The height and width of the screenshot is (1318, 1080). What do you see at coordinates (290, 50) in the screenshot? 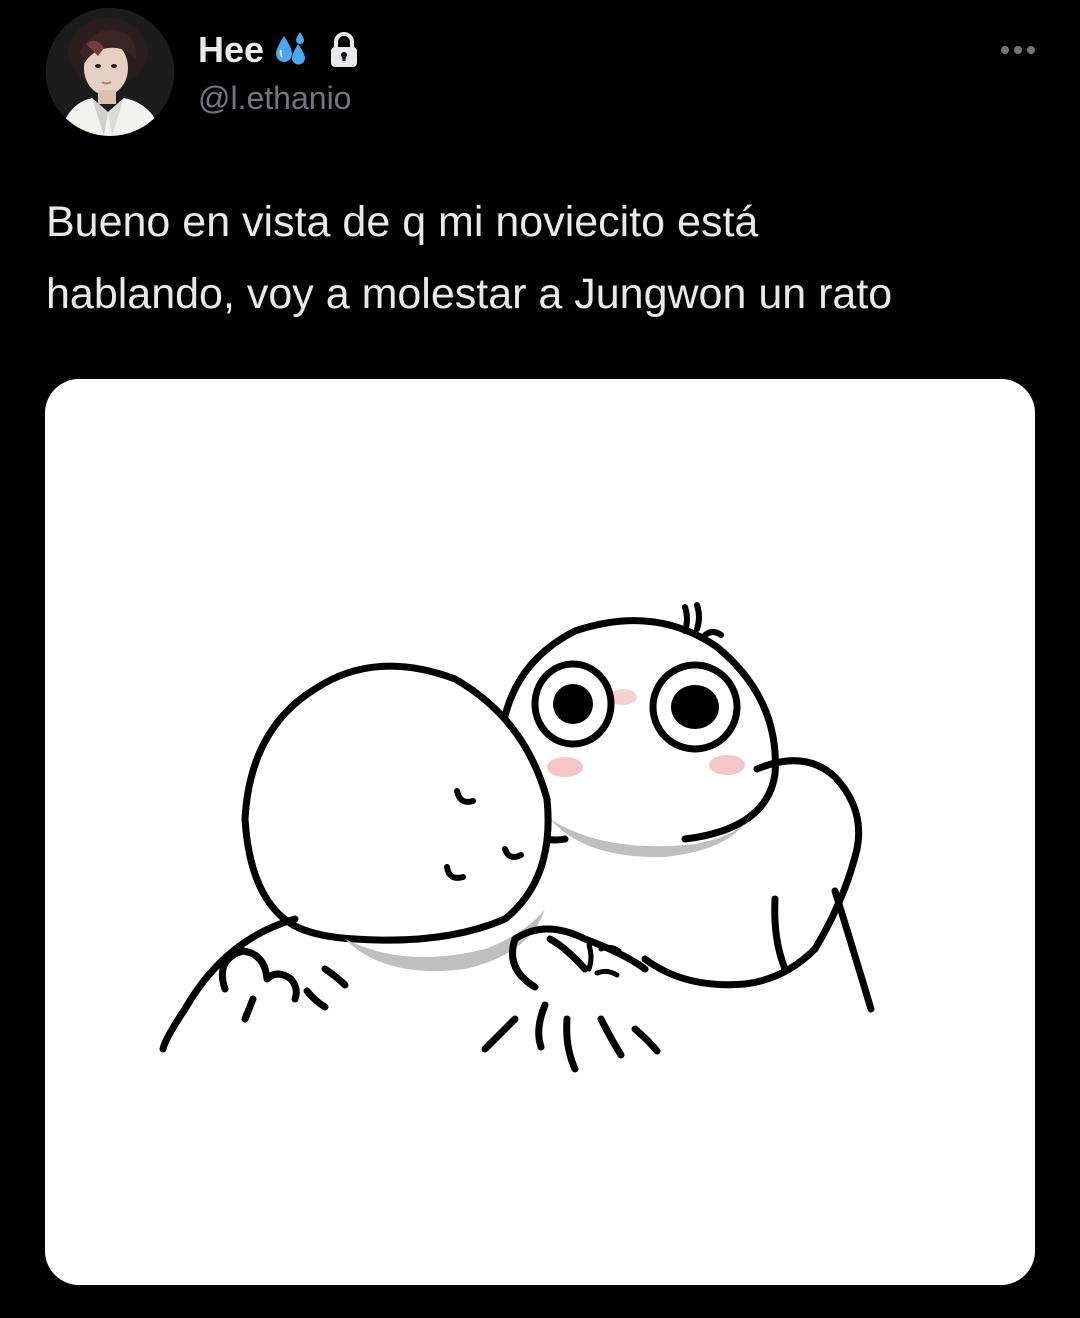
I see `sweat-droplets-emoji-icon` at bounding box center [290, 50].